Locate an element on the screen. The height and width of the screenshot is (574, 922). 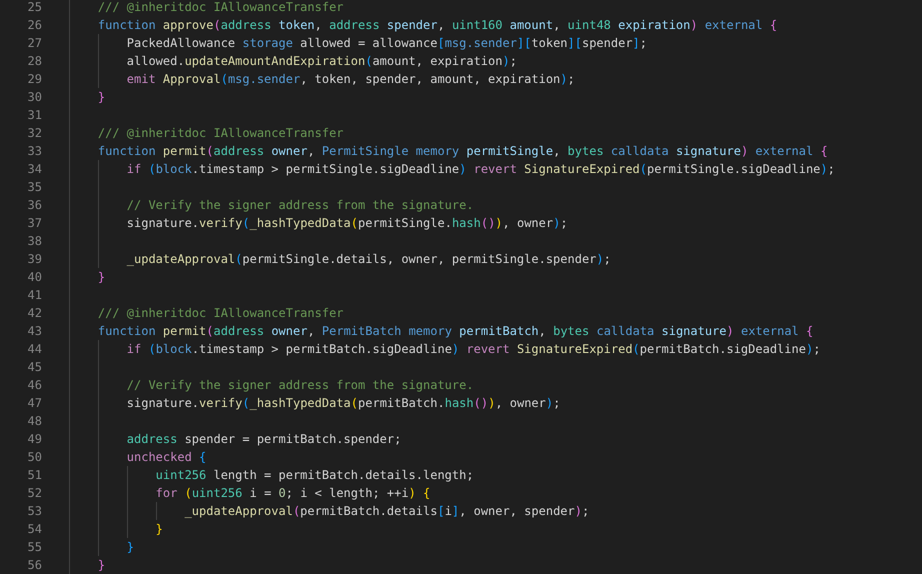
code-line: emit Approval(msg.sender, token, spender, amount, expiration); is located at coordinates (350, 79).